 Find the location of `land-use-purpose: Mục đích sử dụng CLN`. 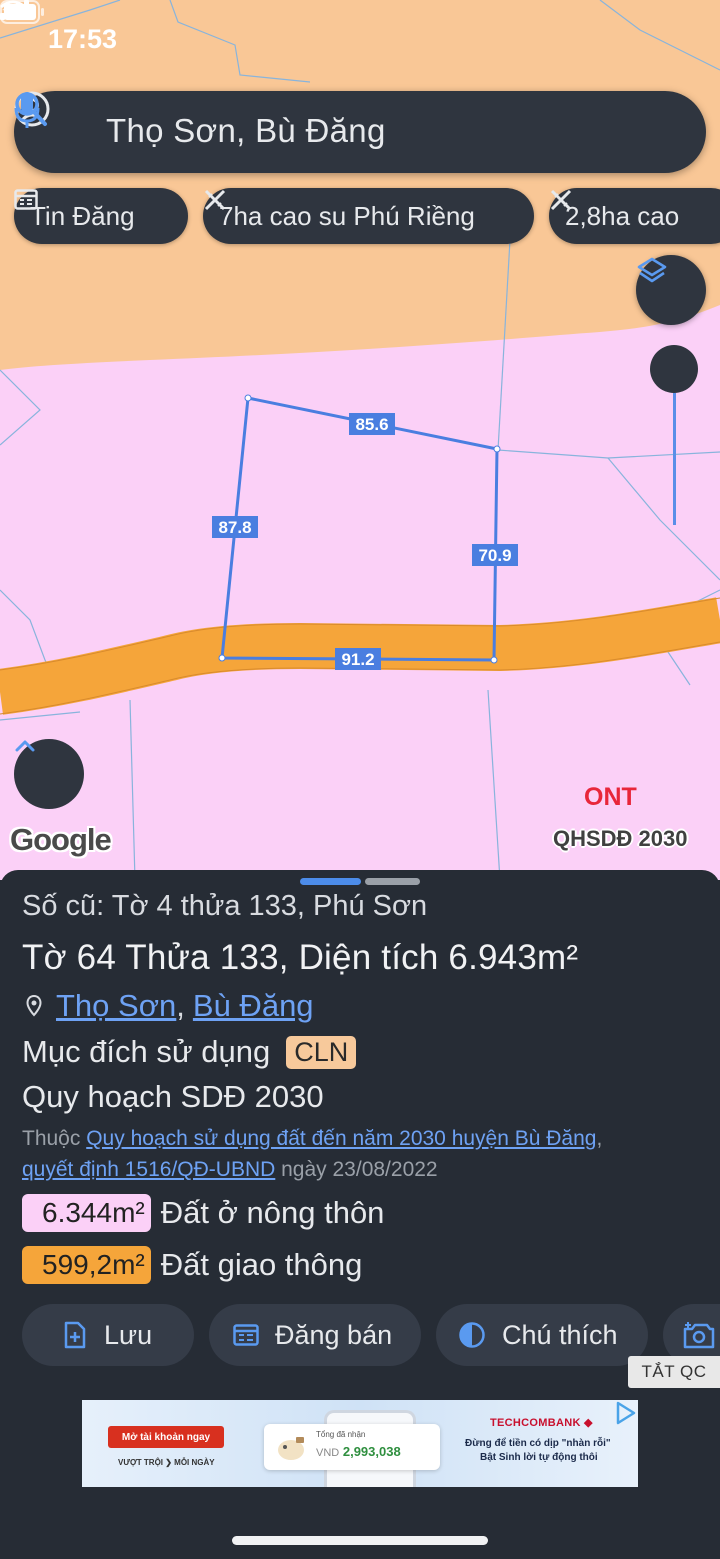

land-use-purpose: Mục đích sử dụng CLN is located at coordinates (189, 1052).